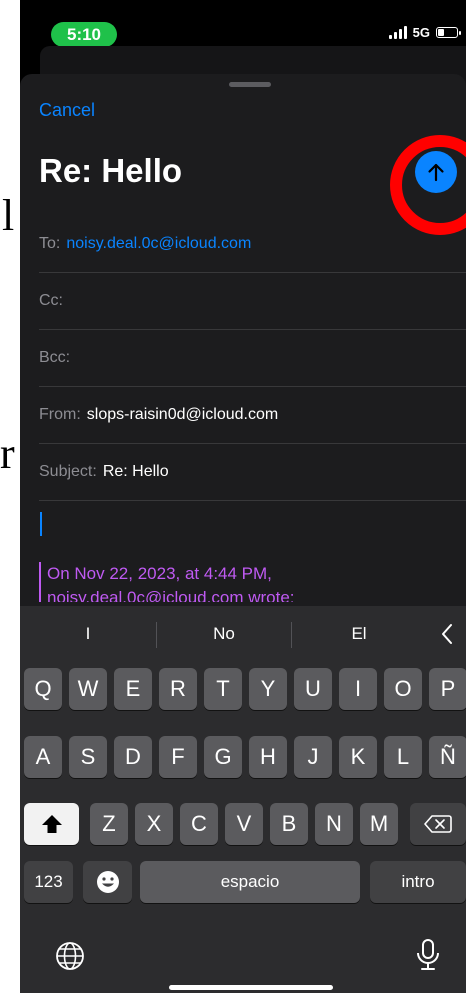  I want to click on body-cursor, so click(41, 524).